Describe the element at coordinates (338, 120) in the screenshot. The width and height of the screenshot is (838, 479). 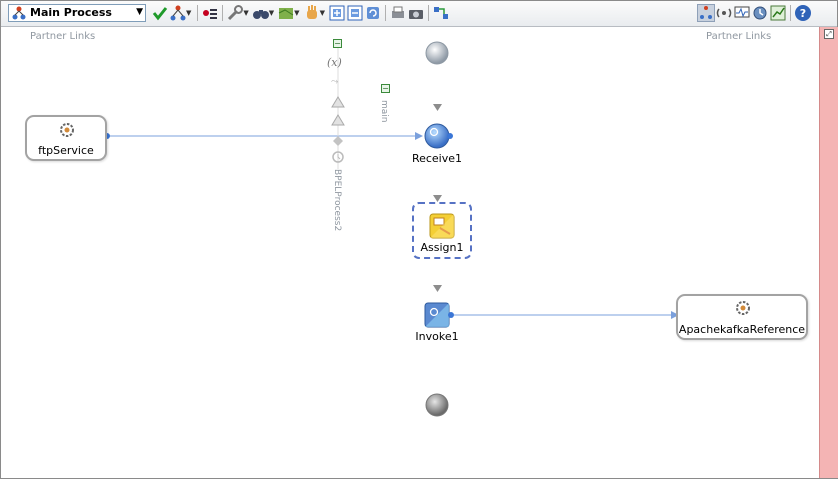
I see `alert-icon` at that location.